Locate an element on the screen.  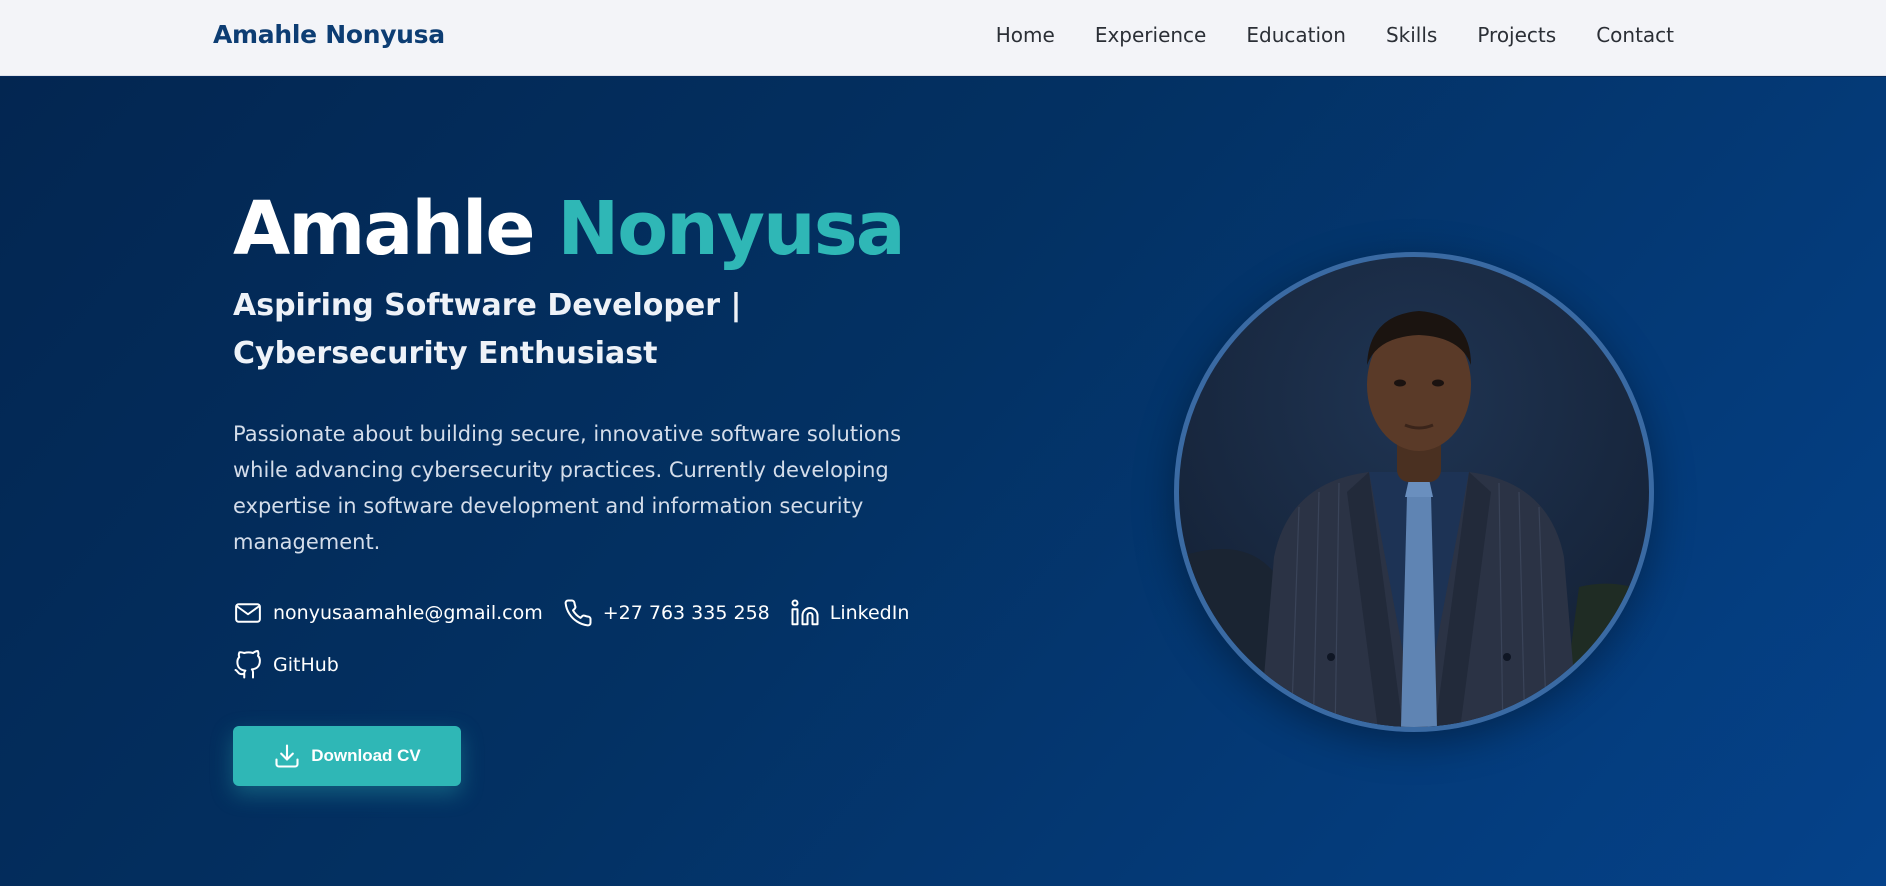
nav-link-contact: Contact is located at coordinates (1635, 35).